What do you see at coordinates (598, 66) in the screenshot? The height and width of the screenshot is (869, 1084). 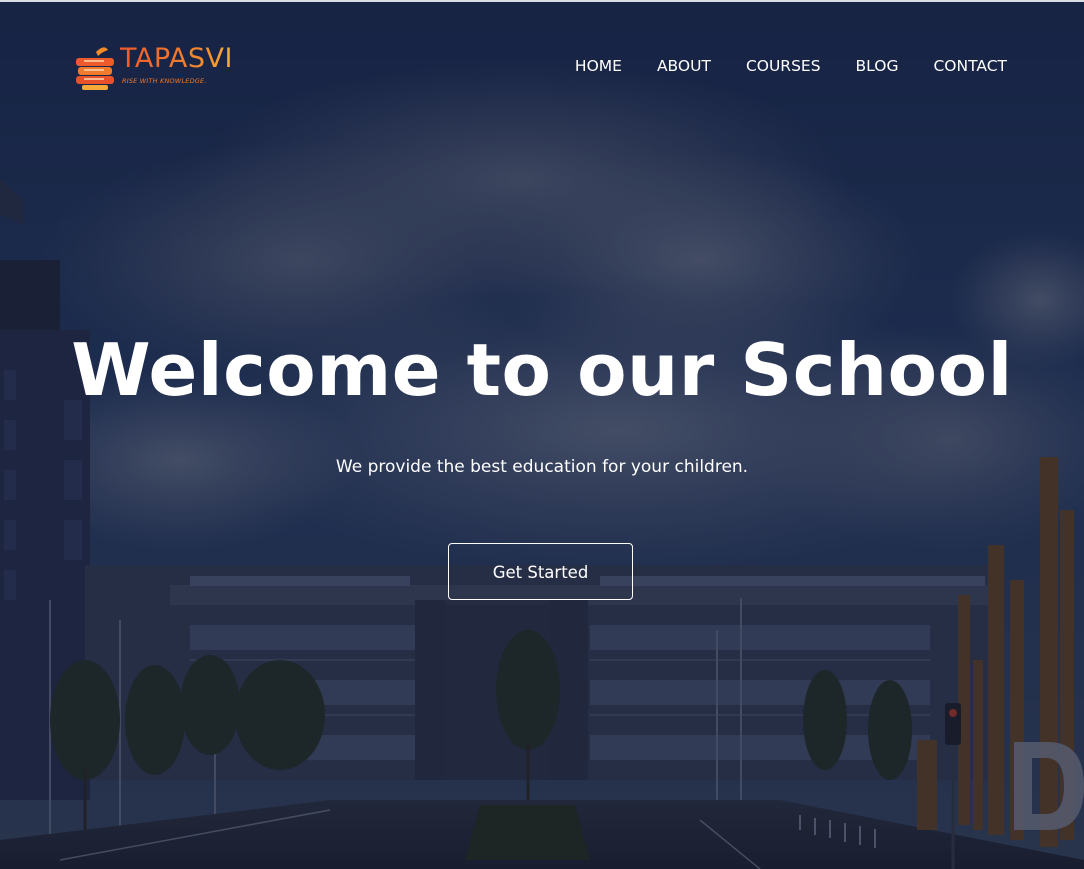 I see `nav-item-home: HOME` at bounding box center [598, 66].